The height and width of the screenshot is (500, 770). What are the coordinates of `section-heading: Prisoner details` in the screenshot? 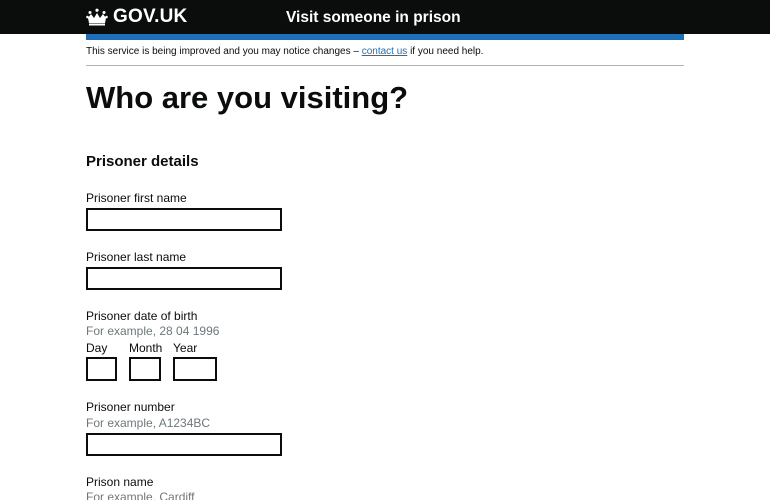 It's located at (142, 161).